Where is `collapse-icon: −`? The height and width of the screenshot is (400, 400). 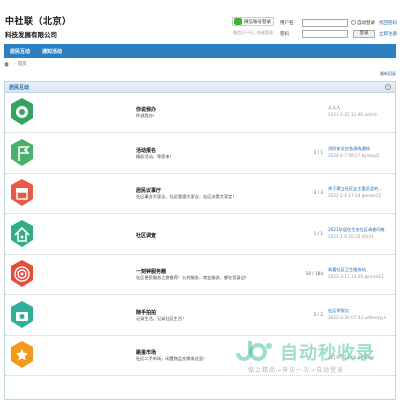 collapse-icon: − is located at coordinates (388, 87).